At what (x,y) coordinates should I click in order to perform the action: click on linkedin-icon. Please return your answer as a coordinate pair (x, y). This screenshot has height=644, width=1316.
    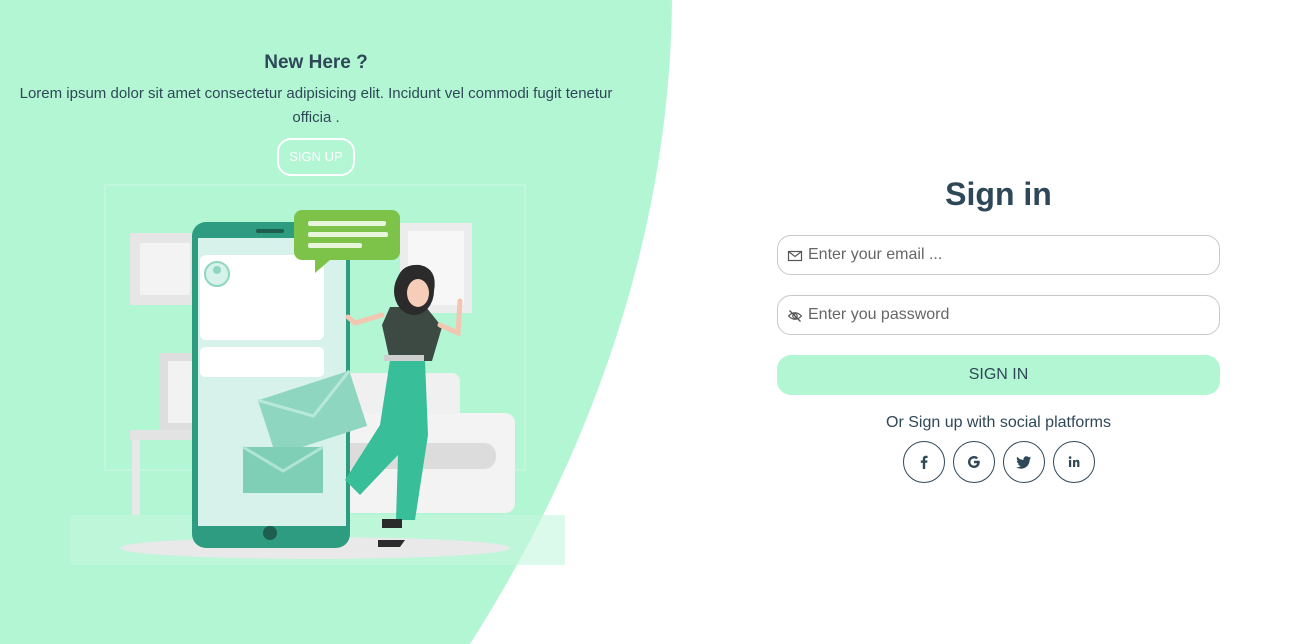
    Looking at the image, I should click on (1073, 461).